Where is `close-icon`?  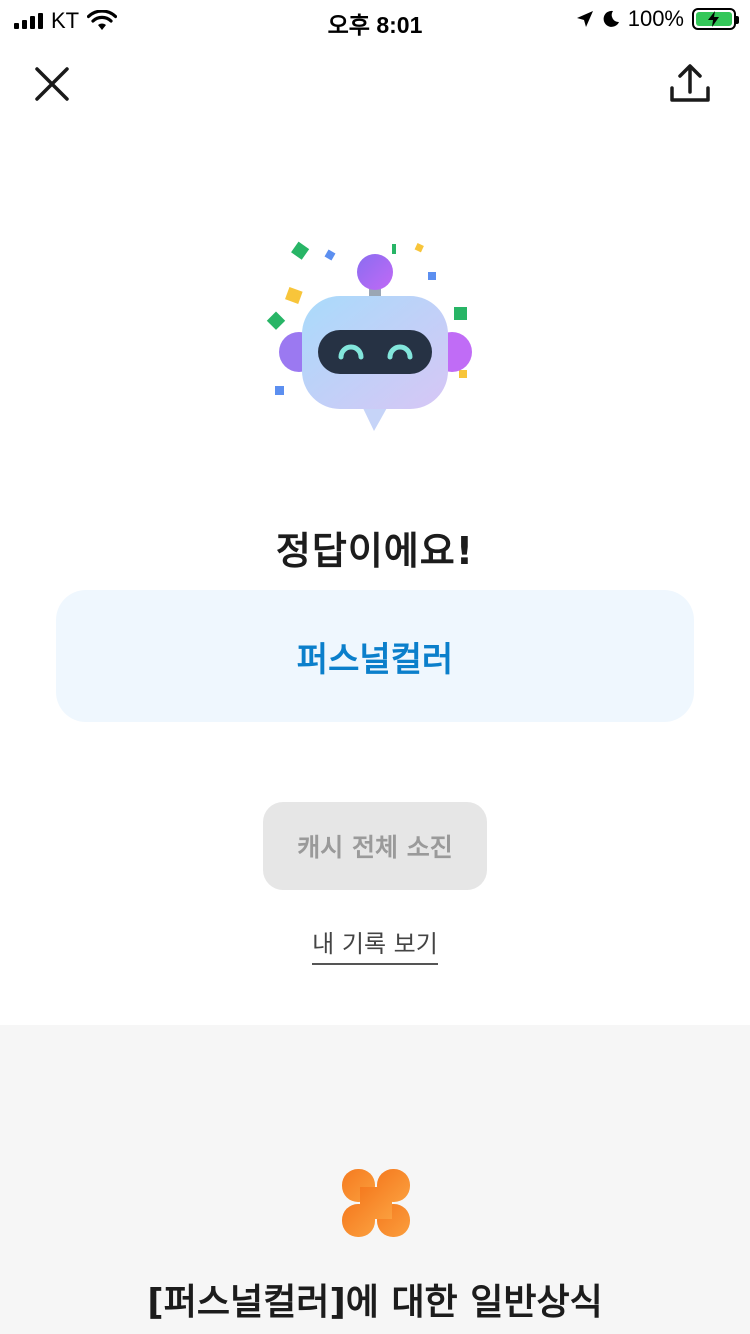
close-icon is located at coordinates (52, 84).